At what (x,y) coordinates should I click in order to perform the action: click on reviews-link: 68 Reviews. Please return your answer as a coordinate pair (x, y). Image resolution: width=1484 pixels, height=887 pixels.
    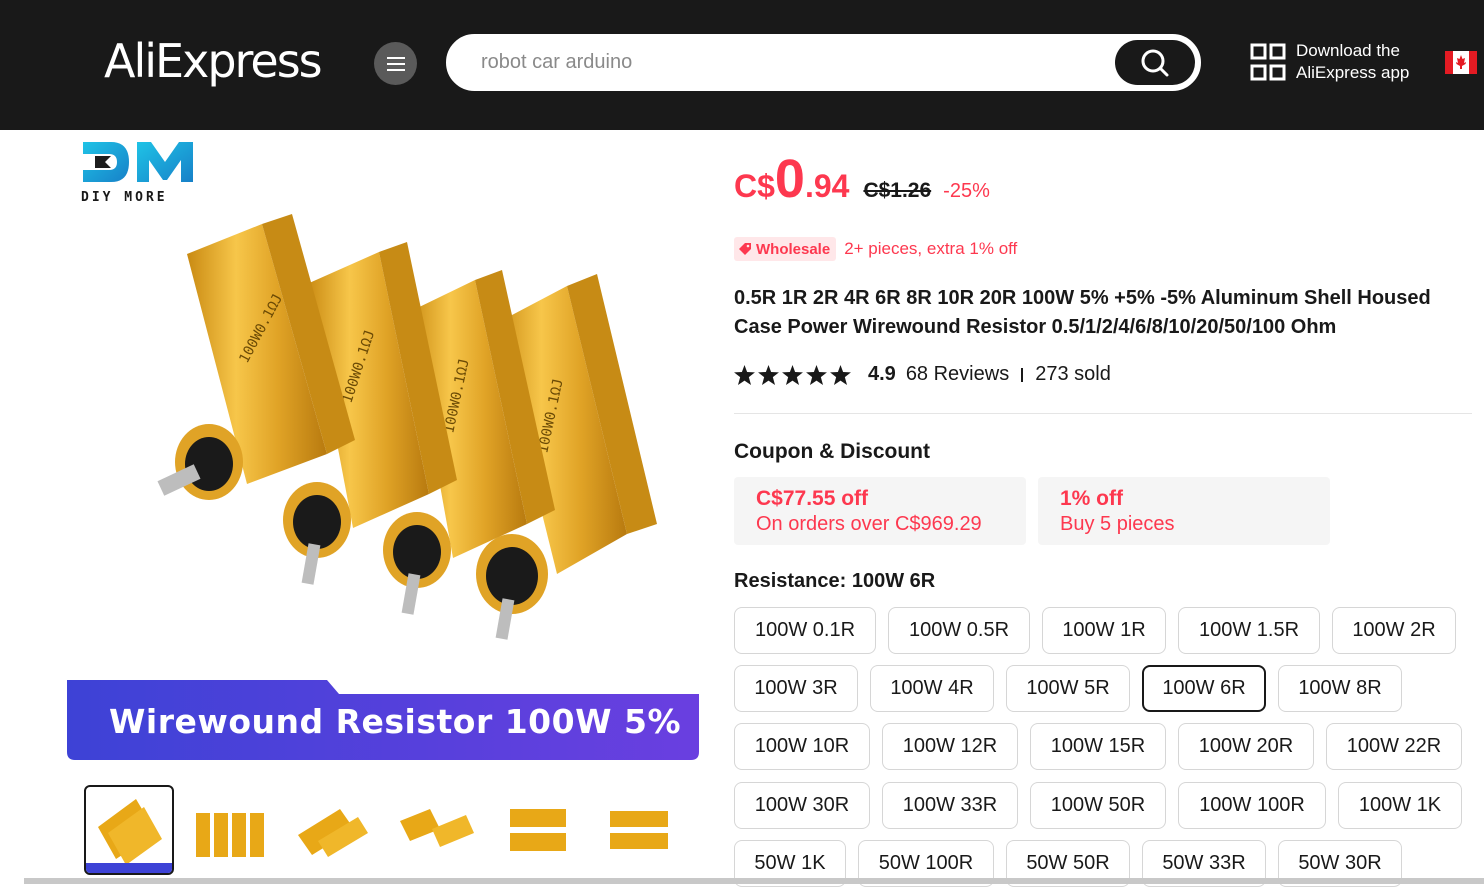
    Looking at the image, I should click on (957, 374).